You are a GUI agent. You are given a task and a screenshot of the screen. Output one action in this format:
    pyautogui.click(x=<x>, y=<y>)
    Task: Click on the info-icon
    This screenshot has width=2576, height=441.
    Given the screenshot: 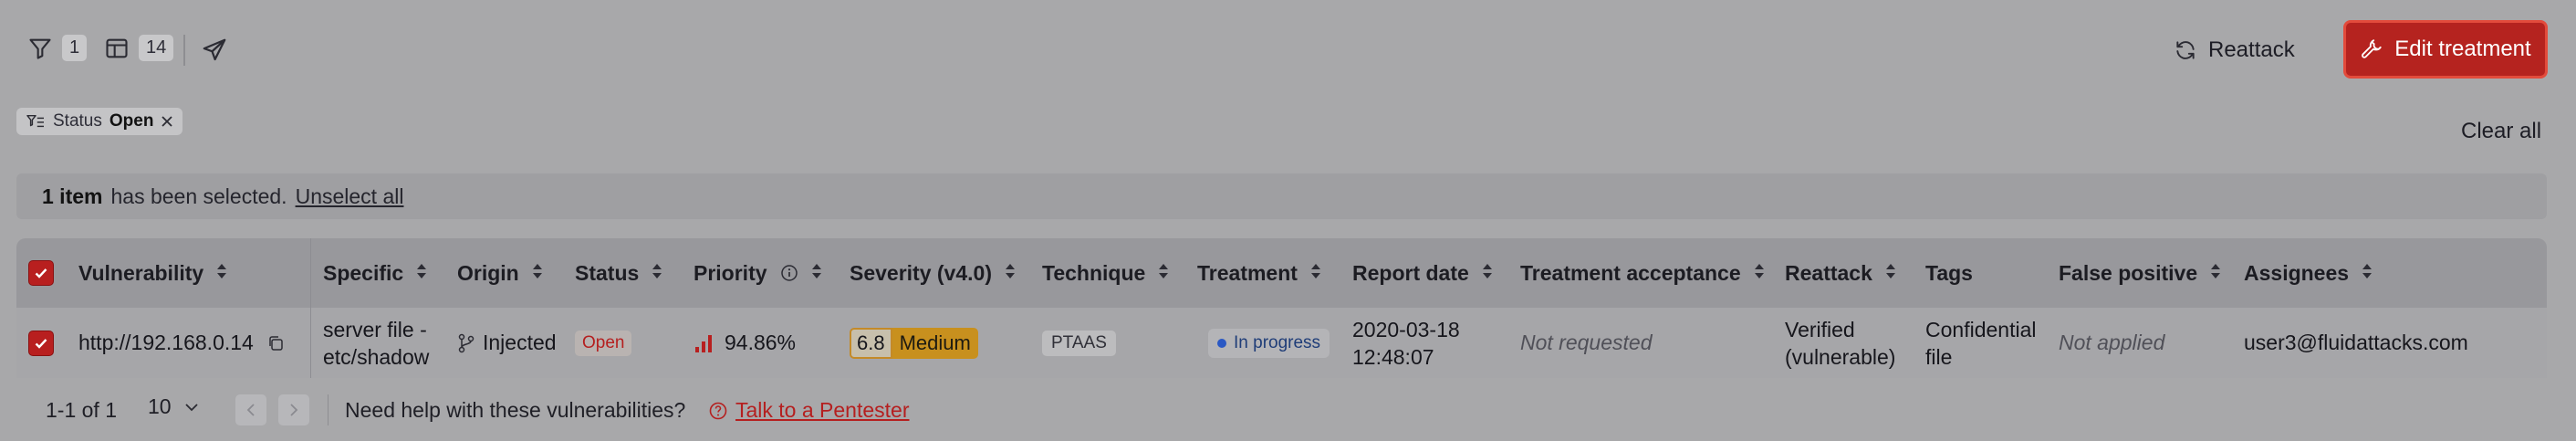 What is the action you would take?
    pyautogui.click(x=789, y=273)
    